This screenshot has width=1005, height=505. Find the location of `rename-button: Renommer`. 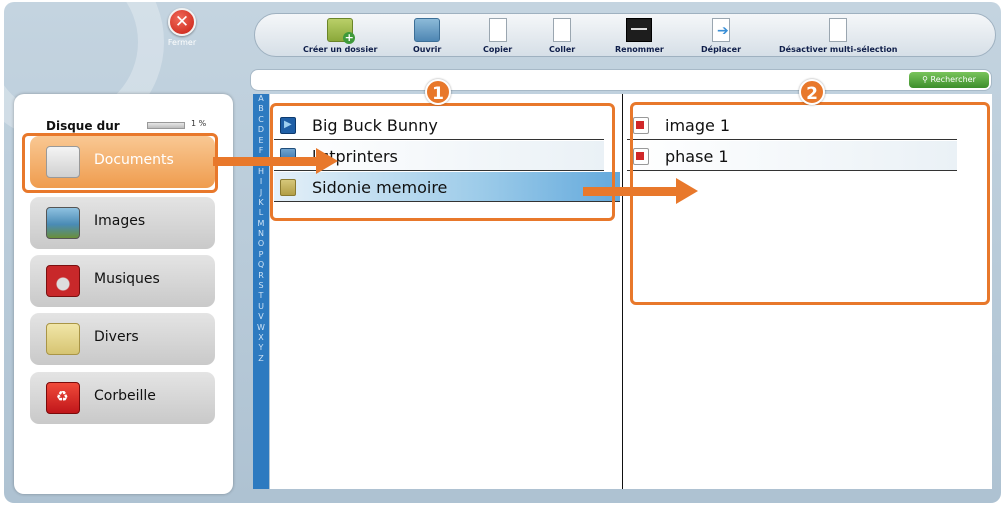

rename-button: Renommer is located at coordinates (639, 36).